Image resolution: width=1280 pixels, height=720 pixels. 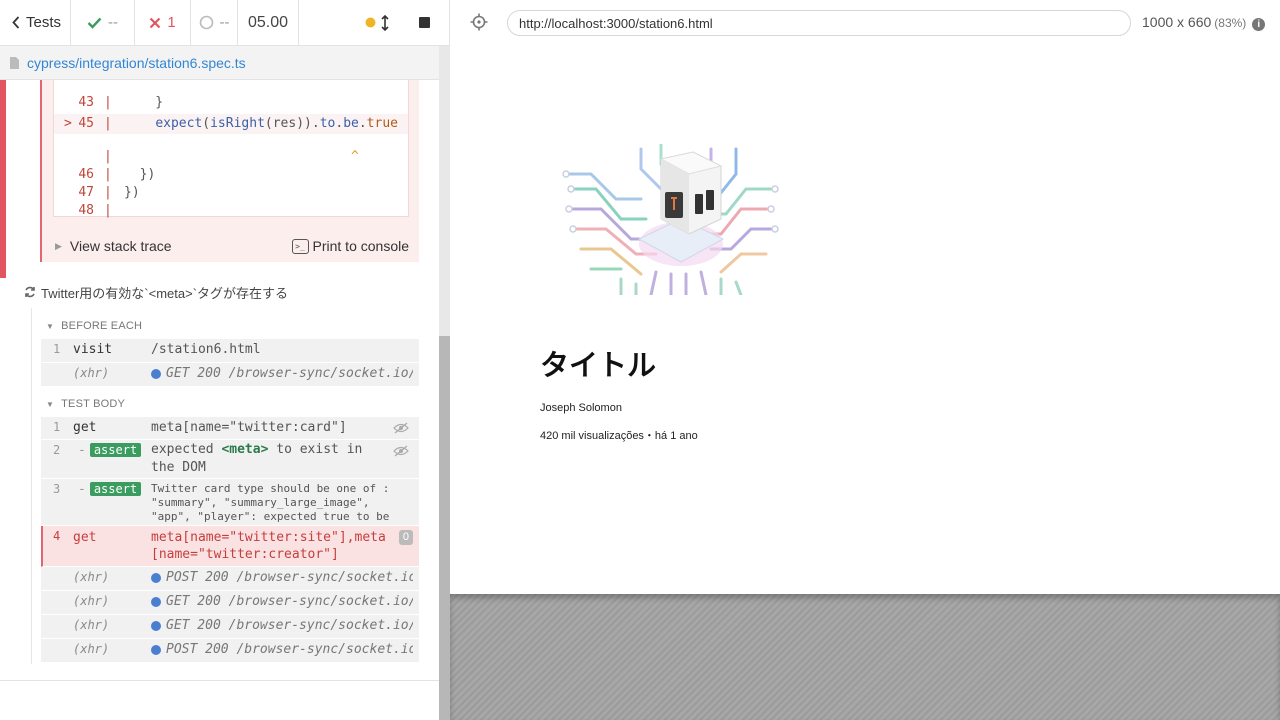 What do you see at coordinates (163, 23) in the screenshot?
I see `failed-count: 1` at bounding box center [163, 23].